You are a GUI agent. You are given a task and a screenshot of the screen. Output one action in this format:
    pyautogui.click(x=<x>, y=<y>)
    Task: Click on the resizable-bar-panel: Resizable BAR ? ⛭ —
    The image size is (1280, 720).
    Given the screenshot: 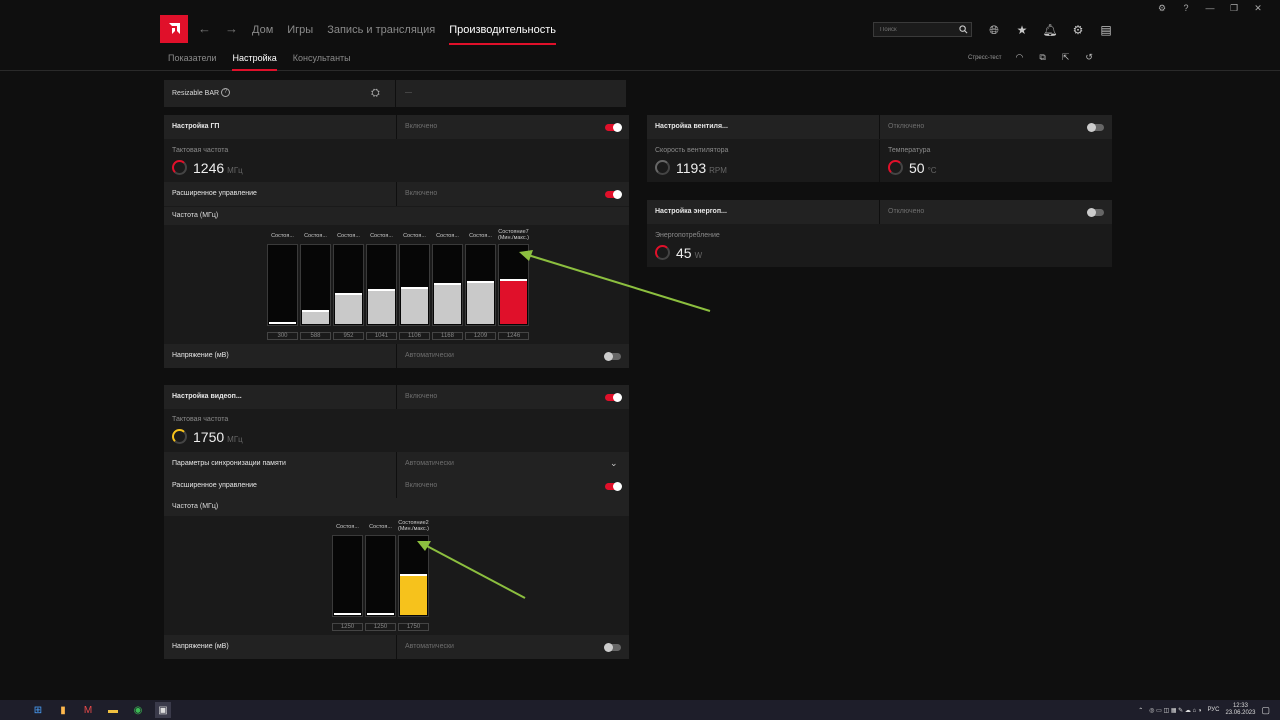 What is the action you would take?
    pyautogui.click(x=395, y=93)
    